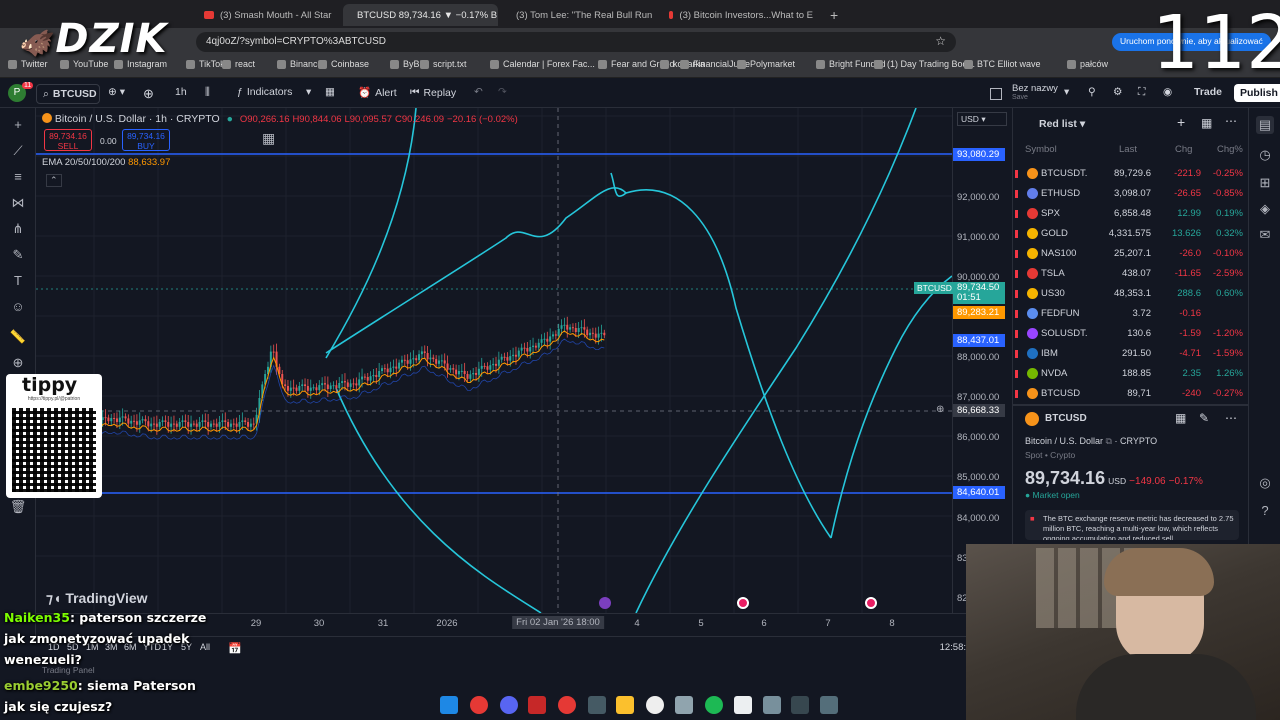 The width and height of the screenshot is (1280, 720). I want to click on redo-icon: ↷, so click(502, 92).